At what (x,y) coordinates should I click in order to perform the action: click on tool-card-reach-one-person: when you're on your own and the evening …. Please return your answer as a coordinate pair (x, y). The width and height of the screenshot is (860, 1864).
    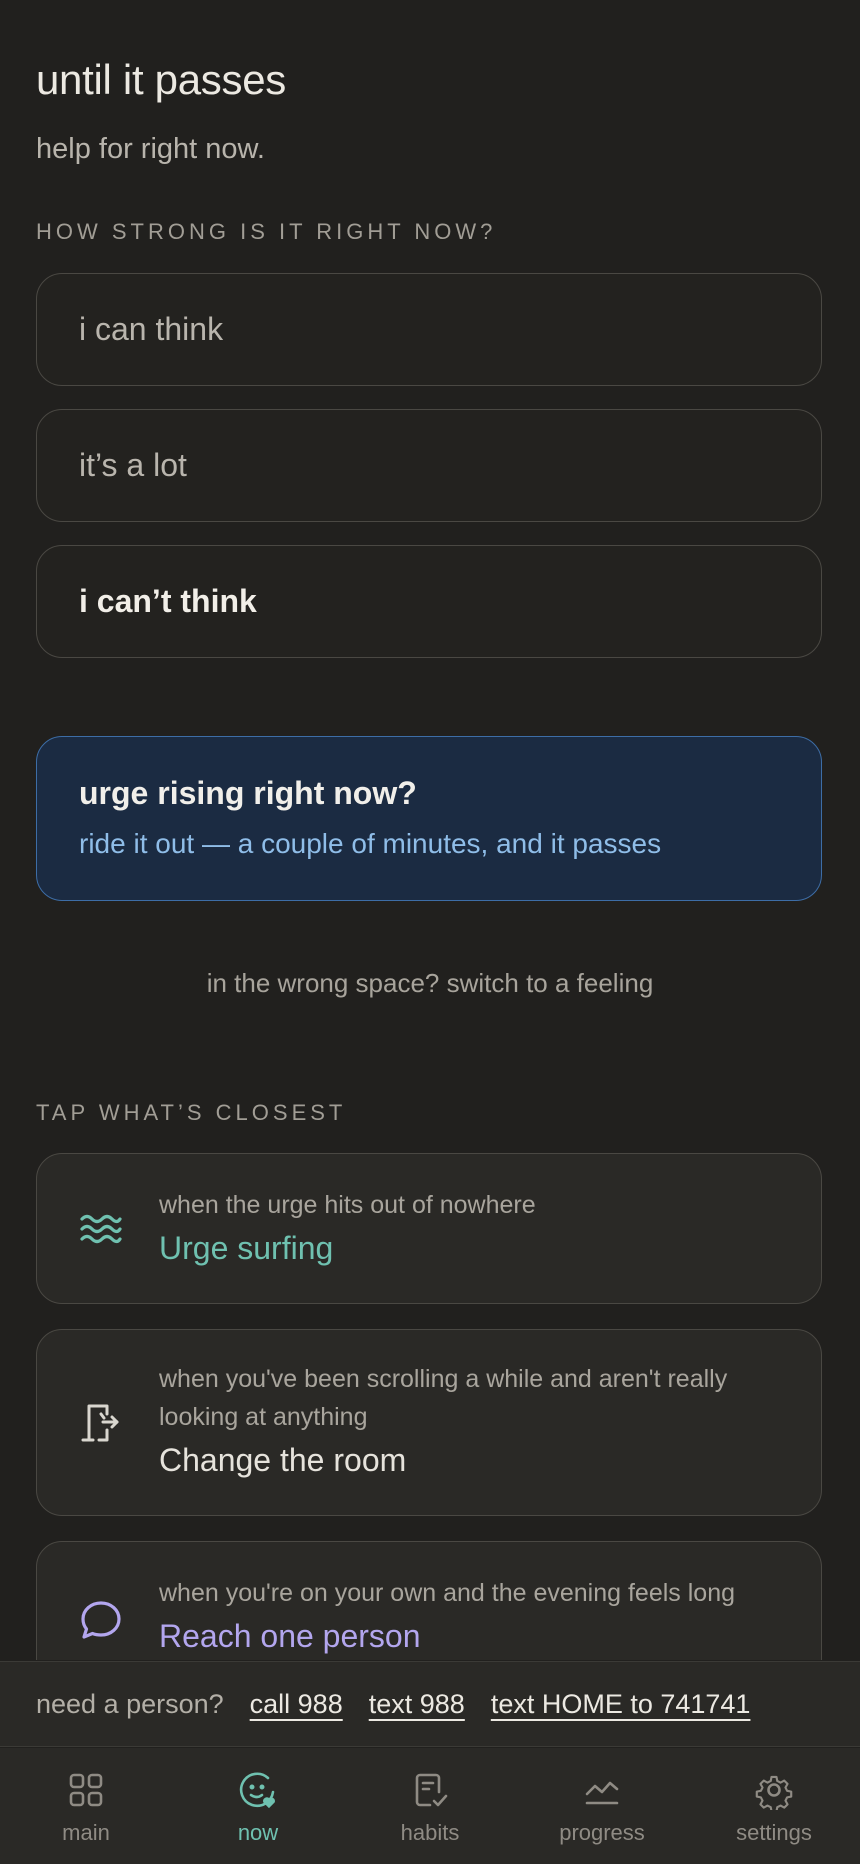
    Looking at the image, I should click on (429, 1600).